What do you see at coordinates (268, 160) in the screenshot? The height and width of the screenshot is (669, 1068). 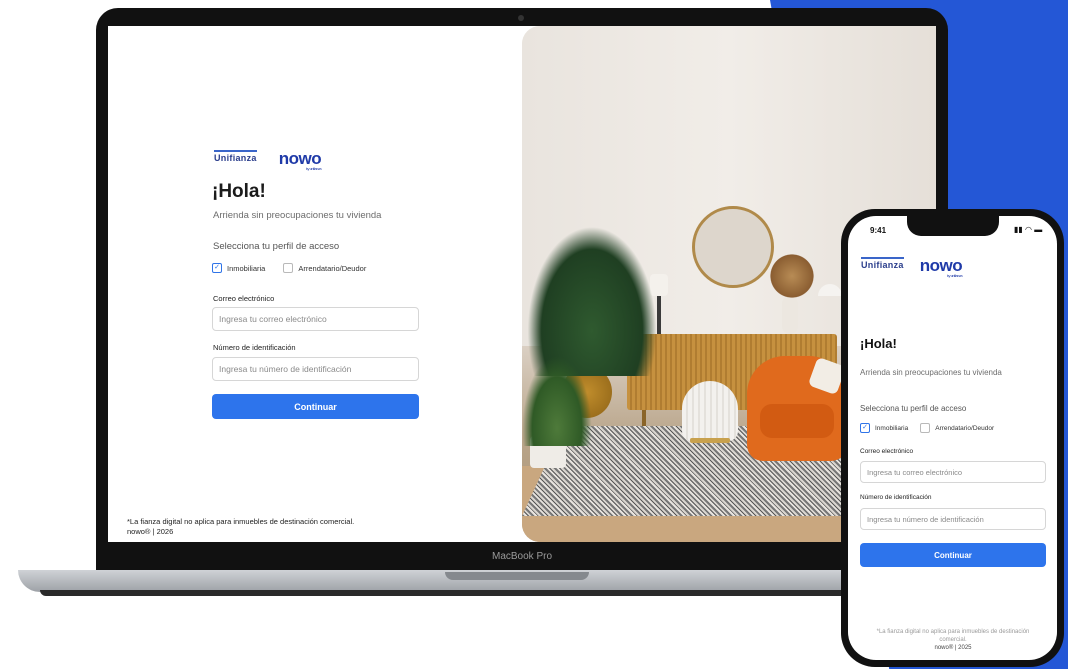 I see `logo-row: Unifianza nowo by unifianza` at bounding box center [268, 160].